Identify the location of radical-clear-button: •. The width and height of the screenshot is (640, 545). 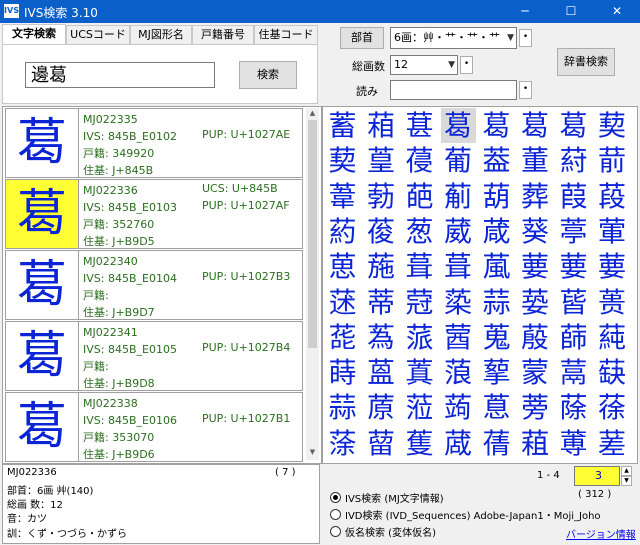
(525, 38).